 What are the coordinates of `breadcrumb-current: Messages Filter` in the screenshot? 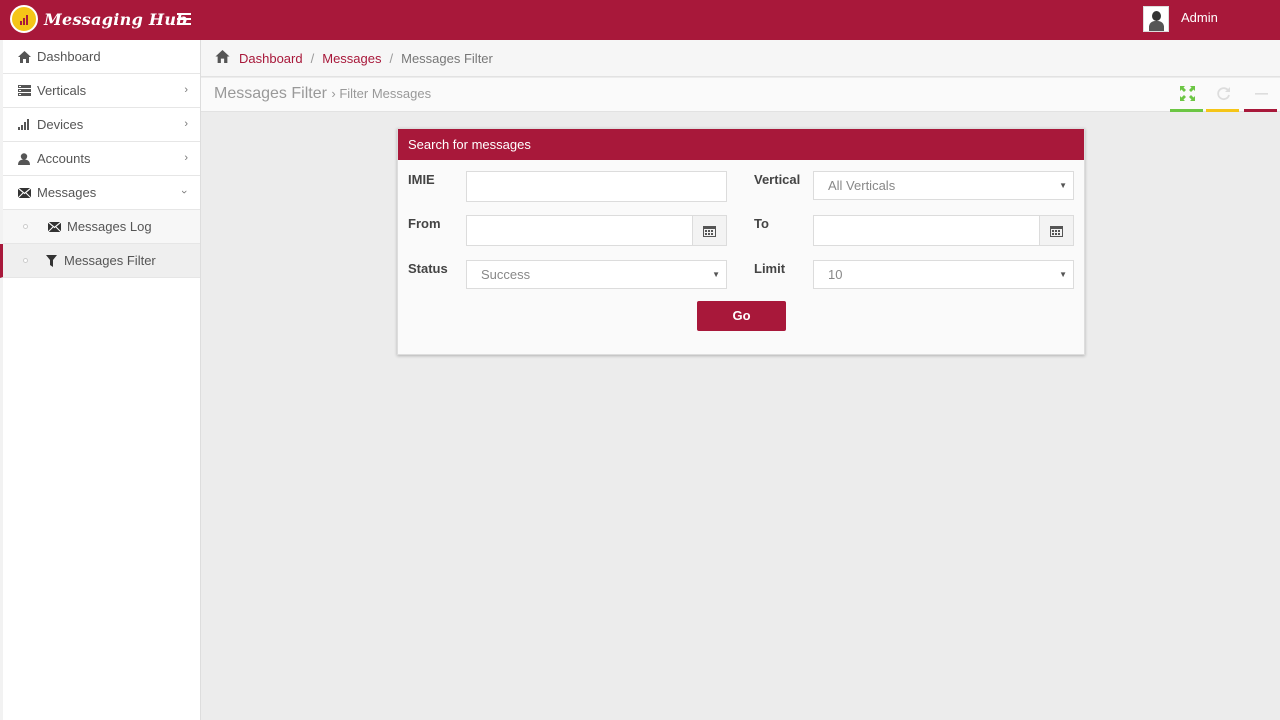 It's located at (447, 58).